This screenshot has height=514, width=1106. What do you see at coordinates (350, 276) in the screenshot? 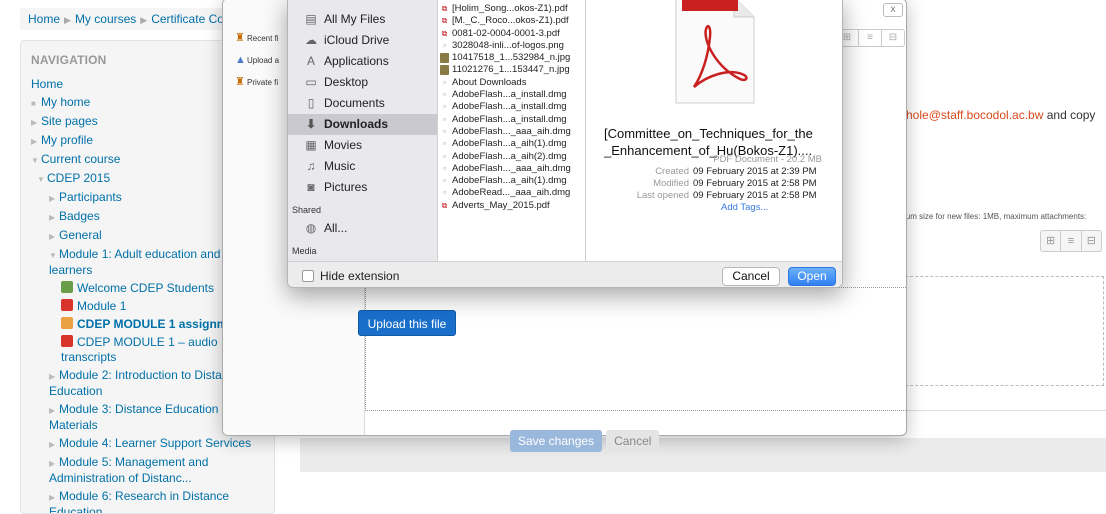
I see `hide-extension-checkbox: Hide extension` at bounding box center [350, 276].